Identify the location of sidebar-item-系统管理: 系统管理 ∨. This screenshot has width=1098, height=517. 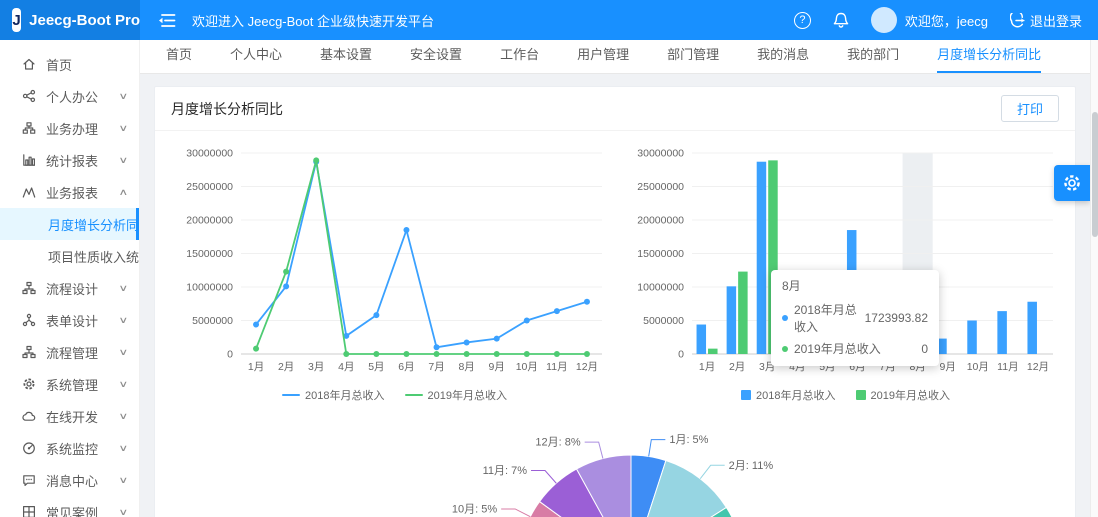
(69, 384).